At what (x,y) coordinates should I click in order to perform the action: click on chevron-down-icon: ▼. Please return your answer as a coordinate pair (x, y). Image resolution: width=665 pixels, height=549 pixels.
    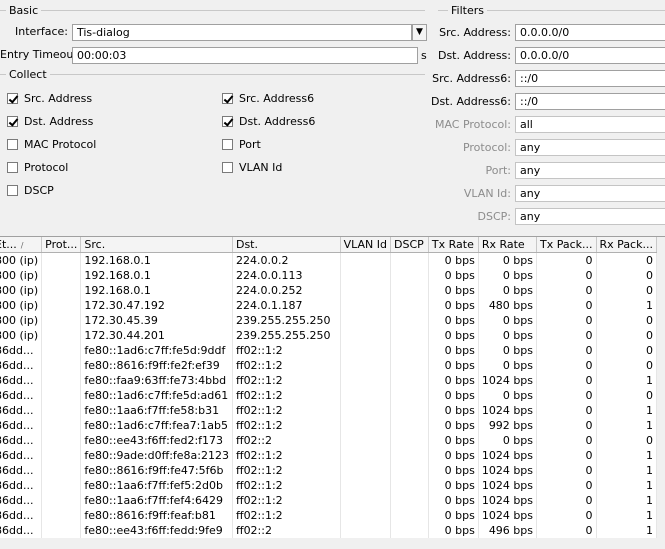
    Looking at the image, I should click on (419, 32).